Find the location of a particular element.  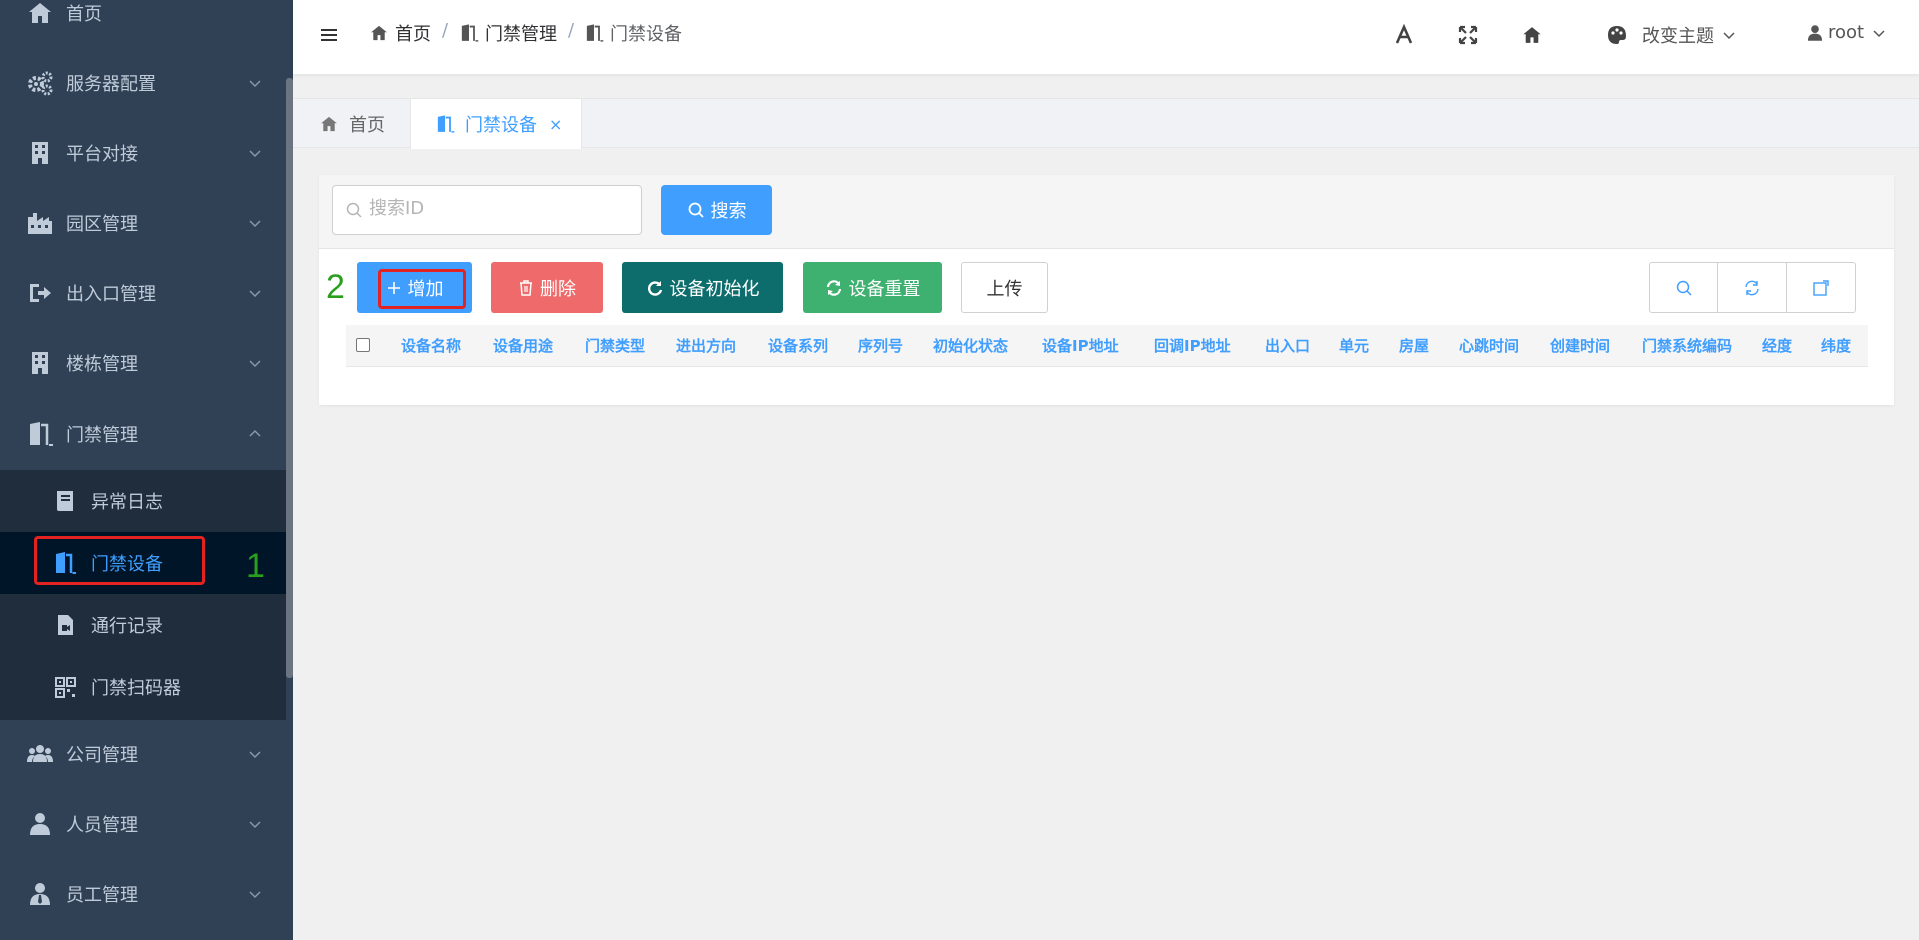

tag-home: 首页 is located at coordinates (352, 124).